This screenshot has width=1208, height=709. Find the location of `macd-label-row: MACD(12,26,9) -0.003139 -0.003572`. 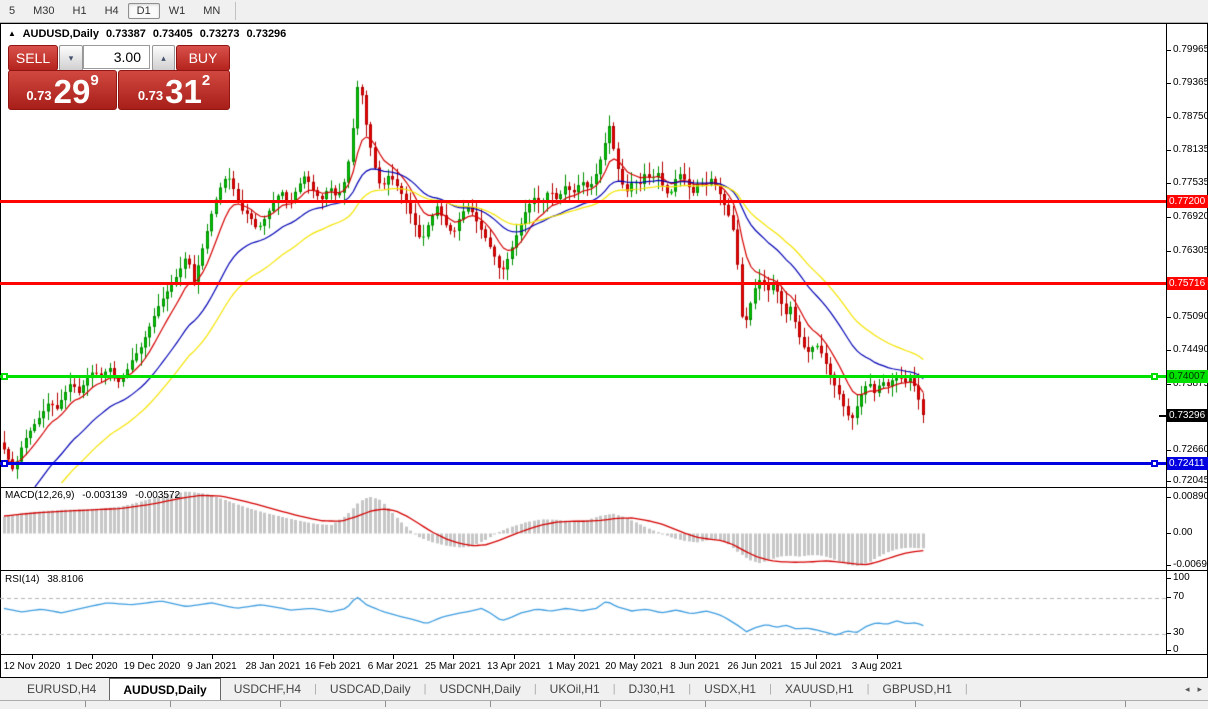

macd-label-row: MACD(12,26,9) -0.003139 -0.003572 is located at coordinates (95, 495).